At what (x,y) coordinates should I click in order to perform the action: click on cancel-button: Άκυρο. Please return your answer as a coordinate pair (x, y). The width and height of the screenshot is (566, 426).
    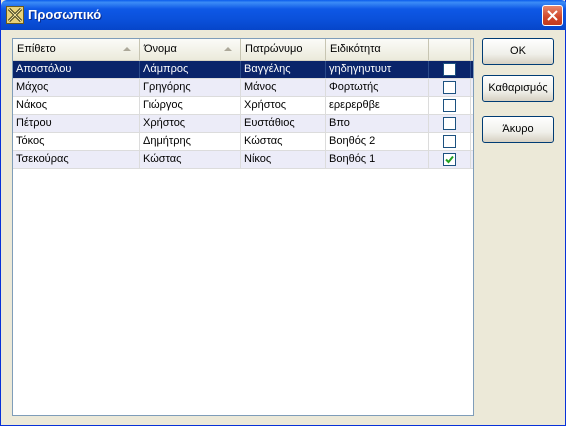
    Looking at the image, I should click on (518, 129).